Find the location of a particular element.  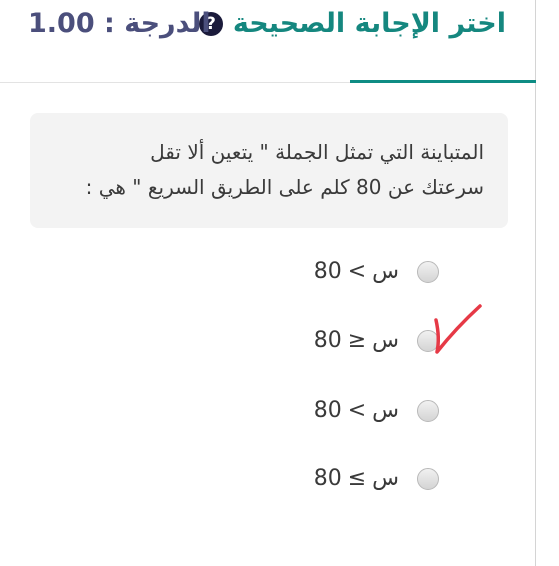

answer-option-3: 80 < س is located at coordinates (376, 410).